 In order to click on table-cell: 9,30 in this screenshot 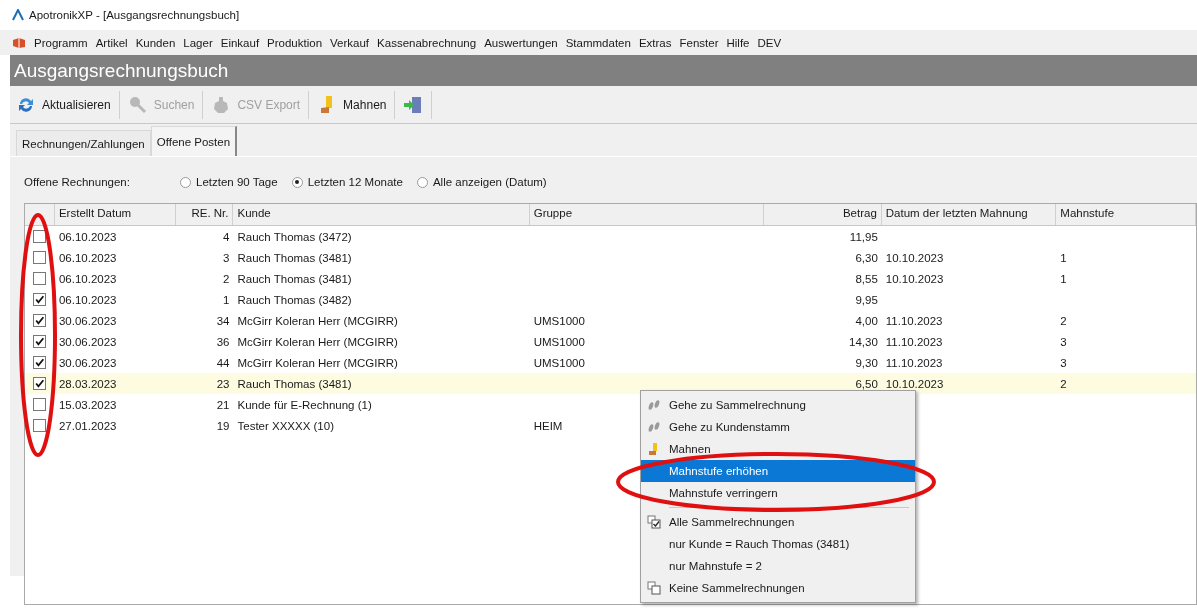, I will do `click(866, 362)`.